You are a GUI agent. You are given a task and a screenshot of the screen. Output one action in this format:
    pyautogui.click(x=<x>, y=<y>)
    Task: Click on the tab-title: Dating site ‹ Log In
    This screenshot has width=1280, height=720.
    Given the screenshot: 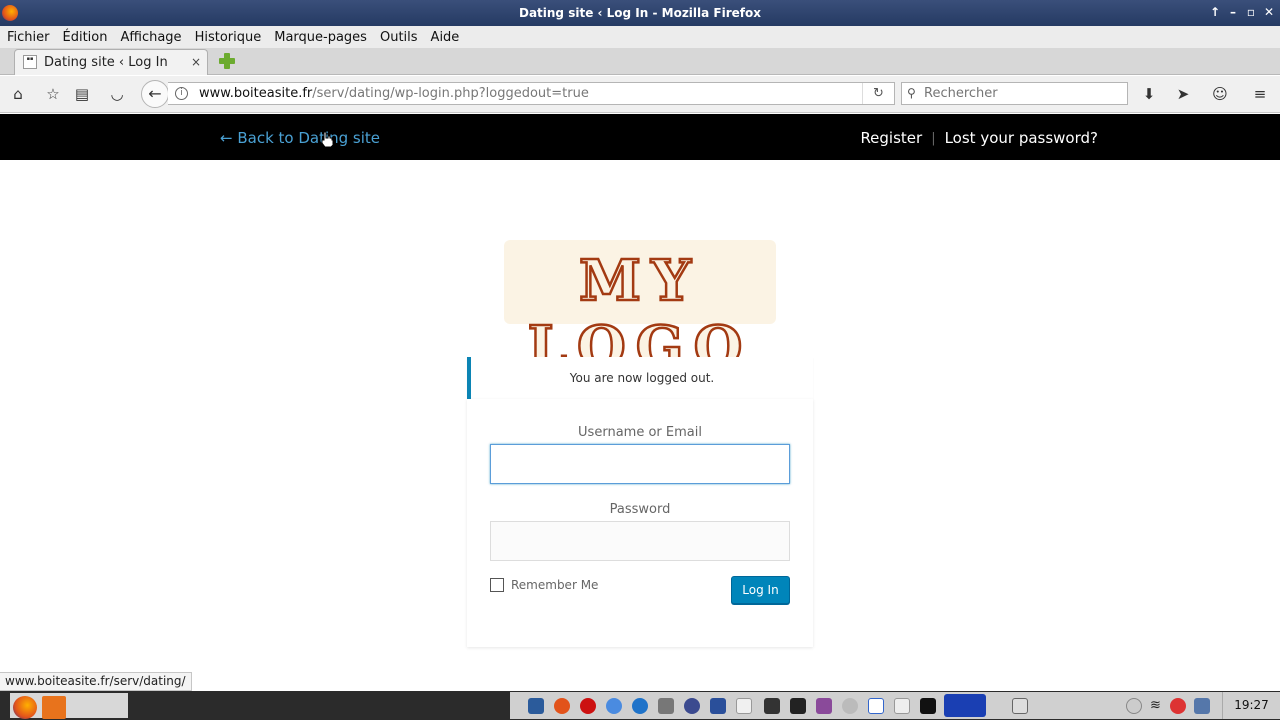 What is the action you would take?
    pyautogui.click(x=106, y=62)
    